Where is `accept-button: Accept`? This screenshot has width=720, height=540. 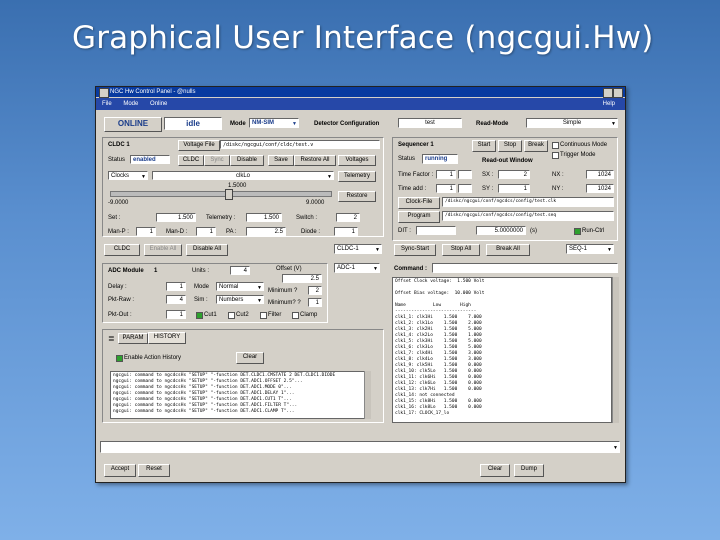 accept-button: Accept is located at coordinates (120, 470).